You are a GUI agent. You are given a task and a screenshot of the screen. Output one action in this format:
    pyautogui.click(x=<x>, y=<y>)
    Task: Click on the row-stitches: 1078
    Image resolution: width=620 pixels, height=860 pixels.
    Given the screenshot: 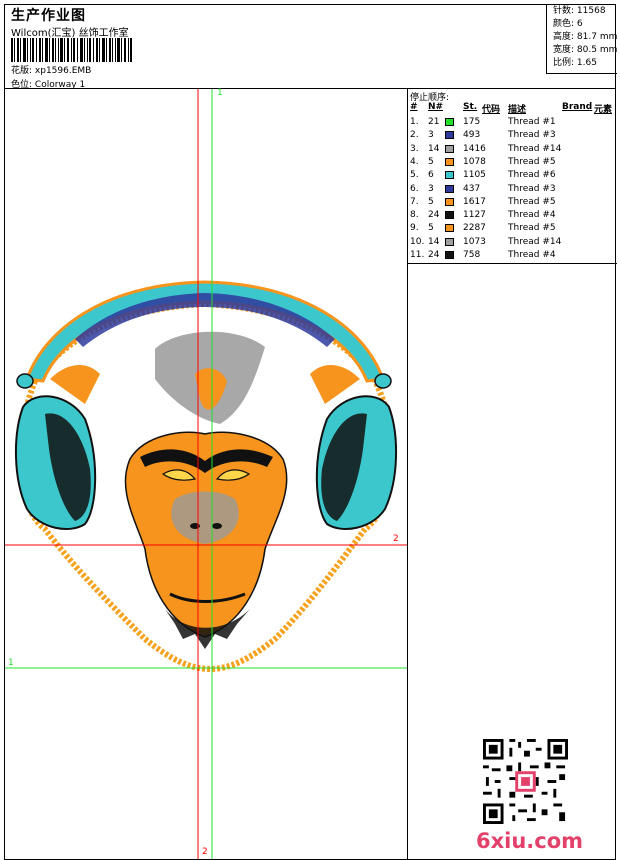 What is the action you would take?
    pyautogui.click(x=474, y=161)
    